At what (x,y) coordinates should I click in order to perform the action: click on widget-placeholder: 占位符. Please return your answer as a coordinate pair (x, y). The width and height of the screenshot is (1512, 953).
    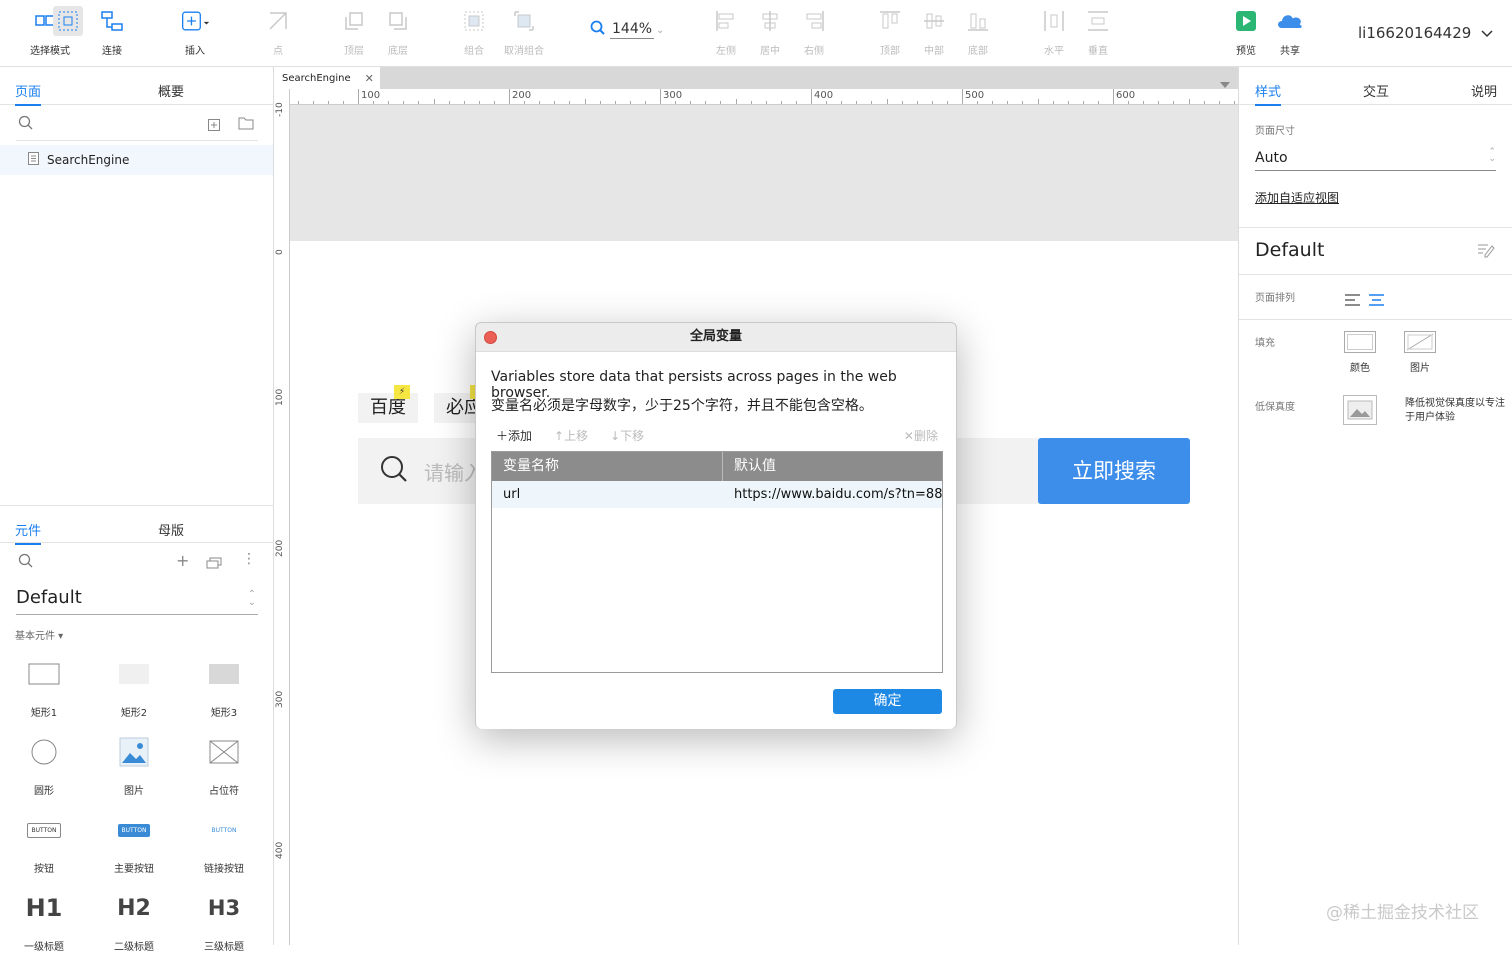
    Looking at the image, I should click on (224, 764).